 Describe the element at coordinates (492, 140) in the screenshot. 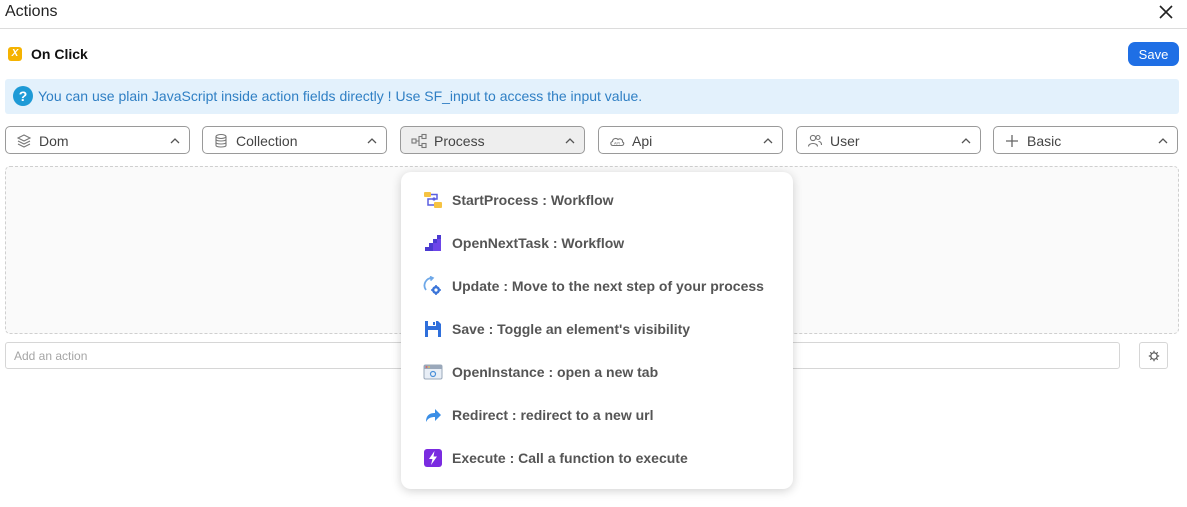

I see `dropdown-process: Process` at that location.